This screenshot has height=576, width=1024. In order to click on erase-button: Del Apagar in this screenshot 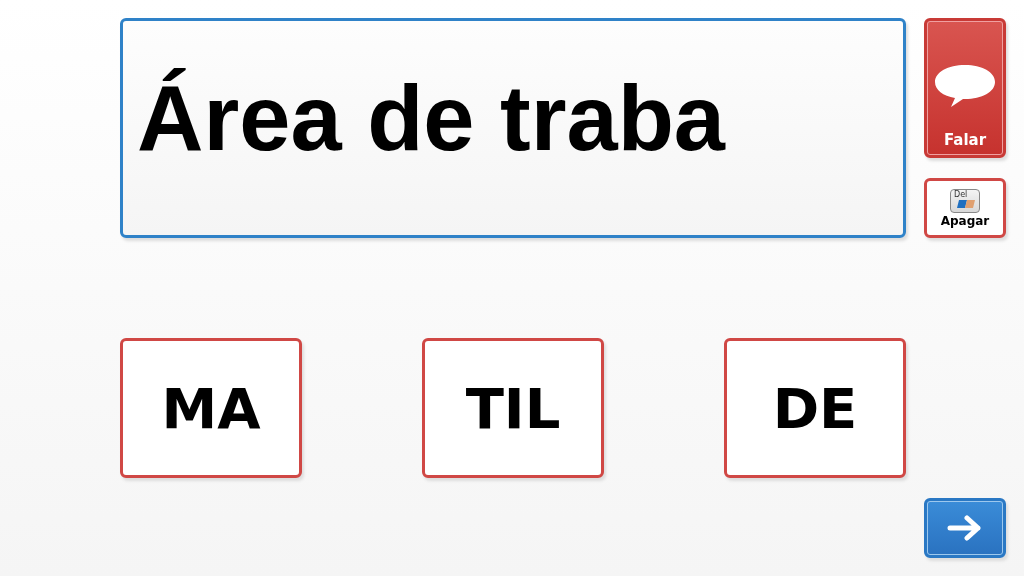, I will do `click(965, 208)`.